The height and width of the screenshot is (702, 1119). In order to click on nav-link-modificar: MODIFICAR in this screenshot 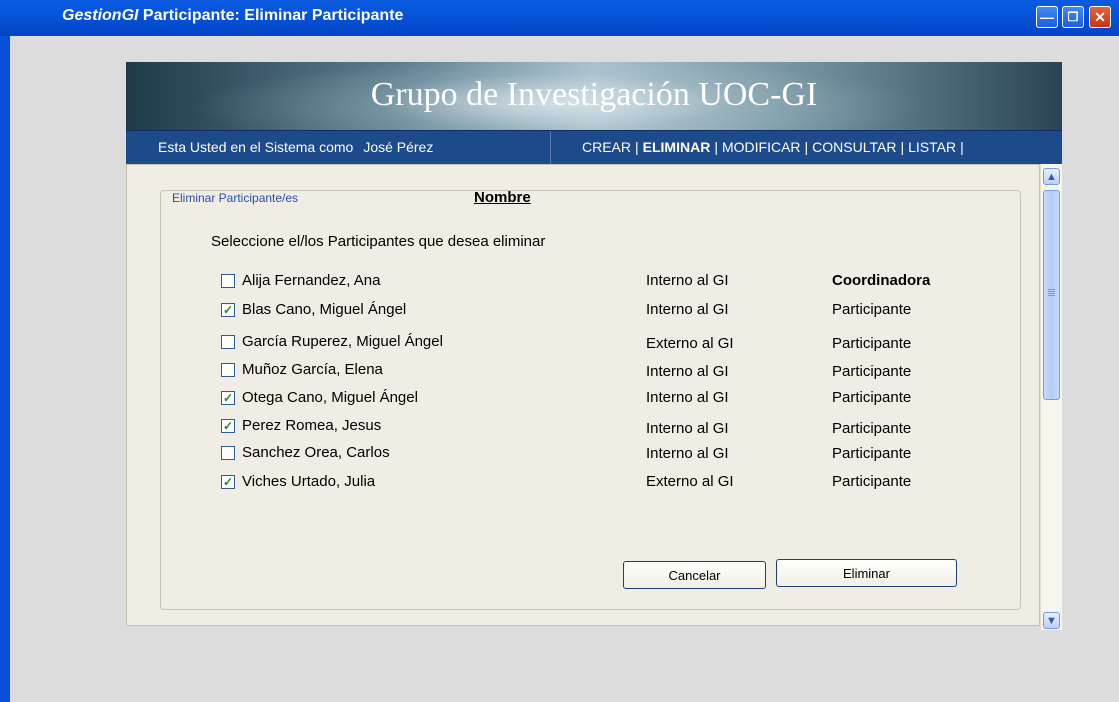, I will do `click(761, 147)`.